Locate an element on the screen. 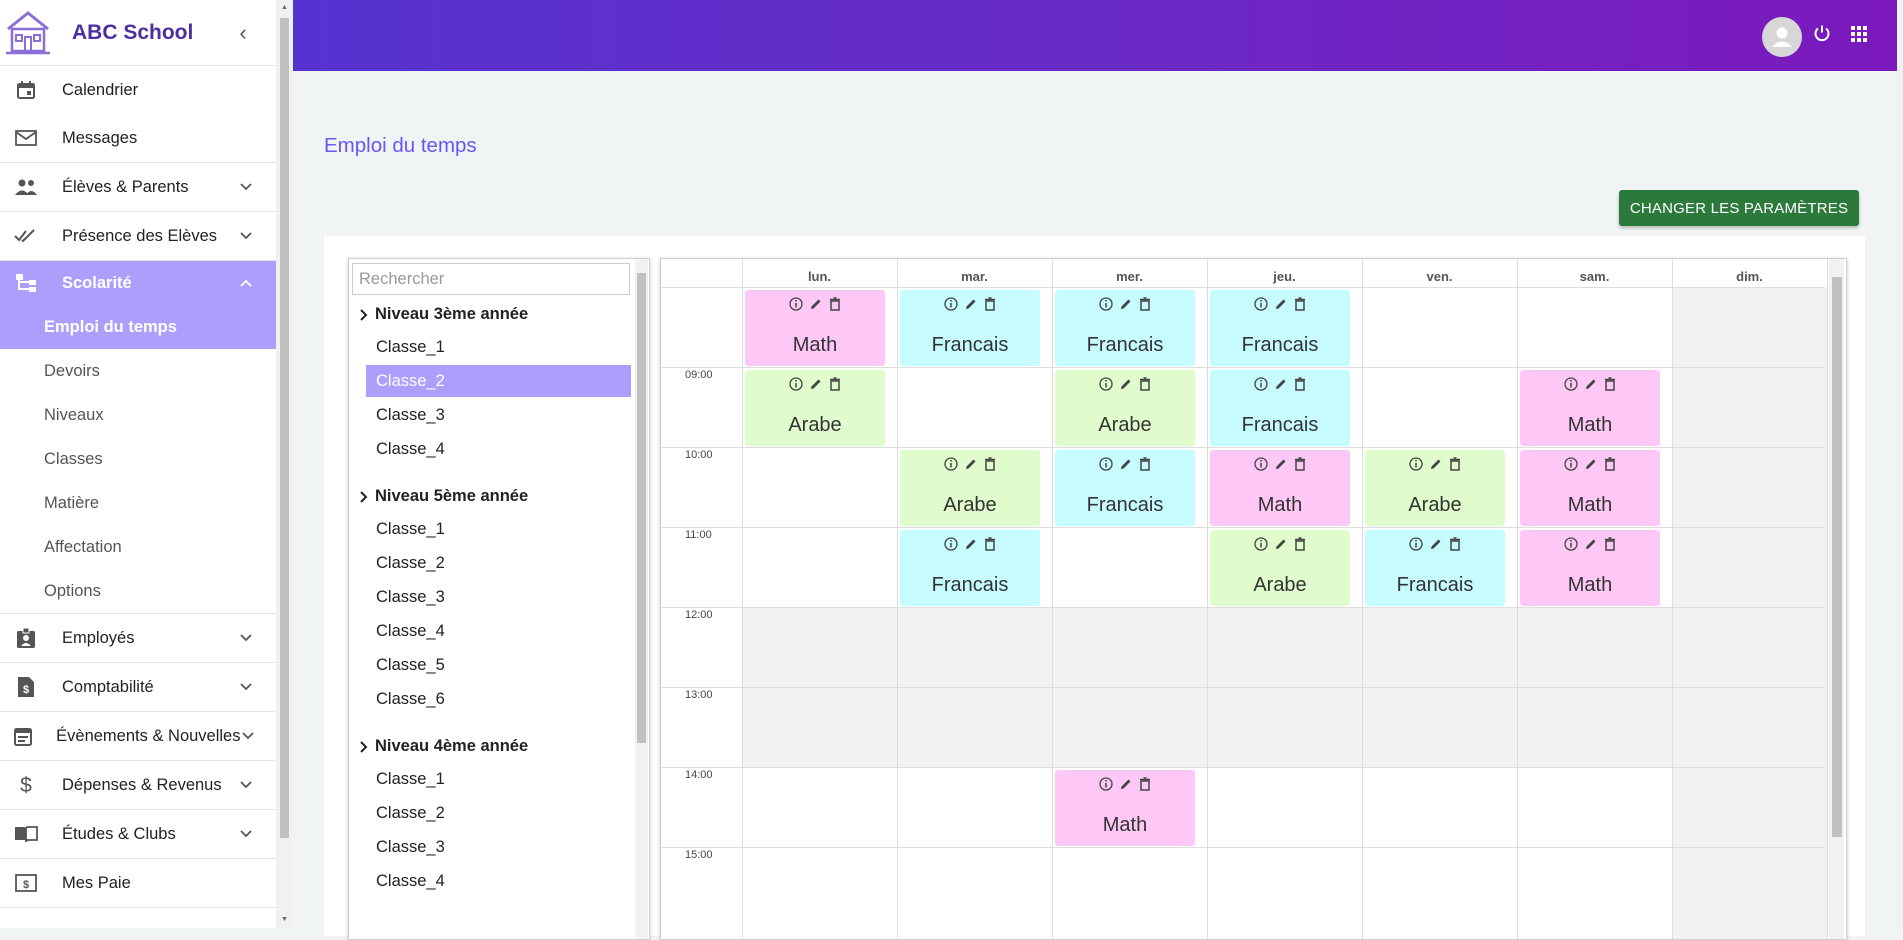 The width and height of the screenshot is (1903, 940). sidebar-item-etudes-clubs: Études & Clubs is located at coordinates (138, 834).